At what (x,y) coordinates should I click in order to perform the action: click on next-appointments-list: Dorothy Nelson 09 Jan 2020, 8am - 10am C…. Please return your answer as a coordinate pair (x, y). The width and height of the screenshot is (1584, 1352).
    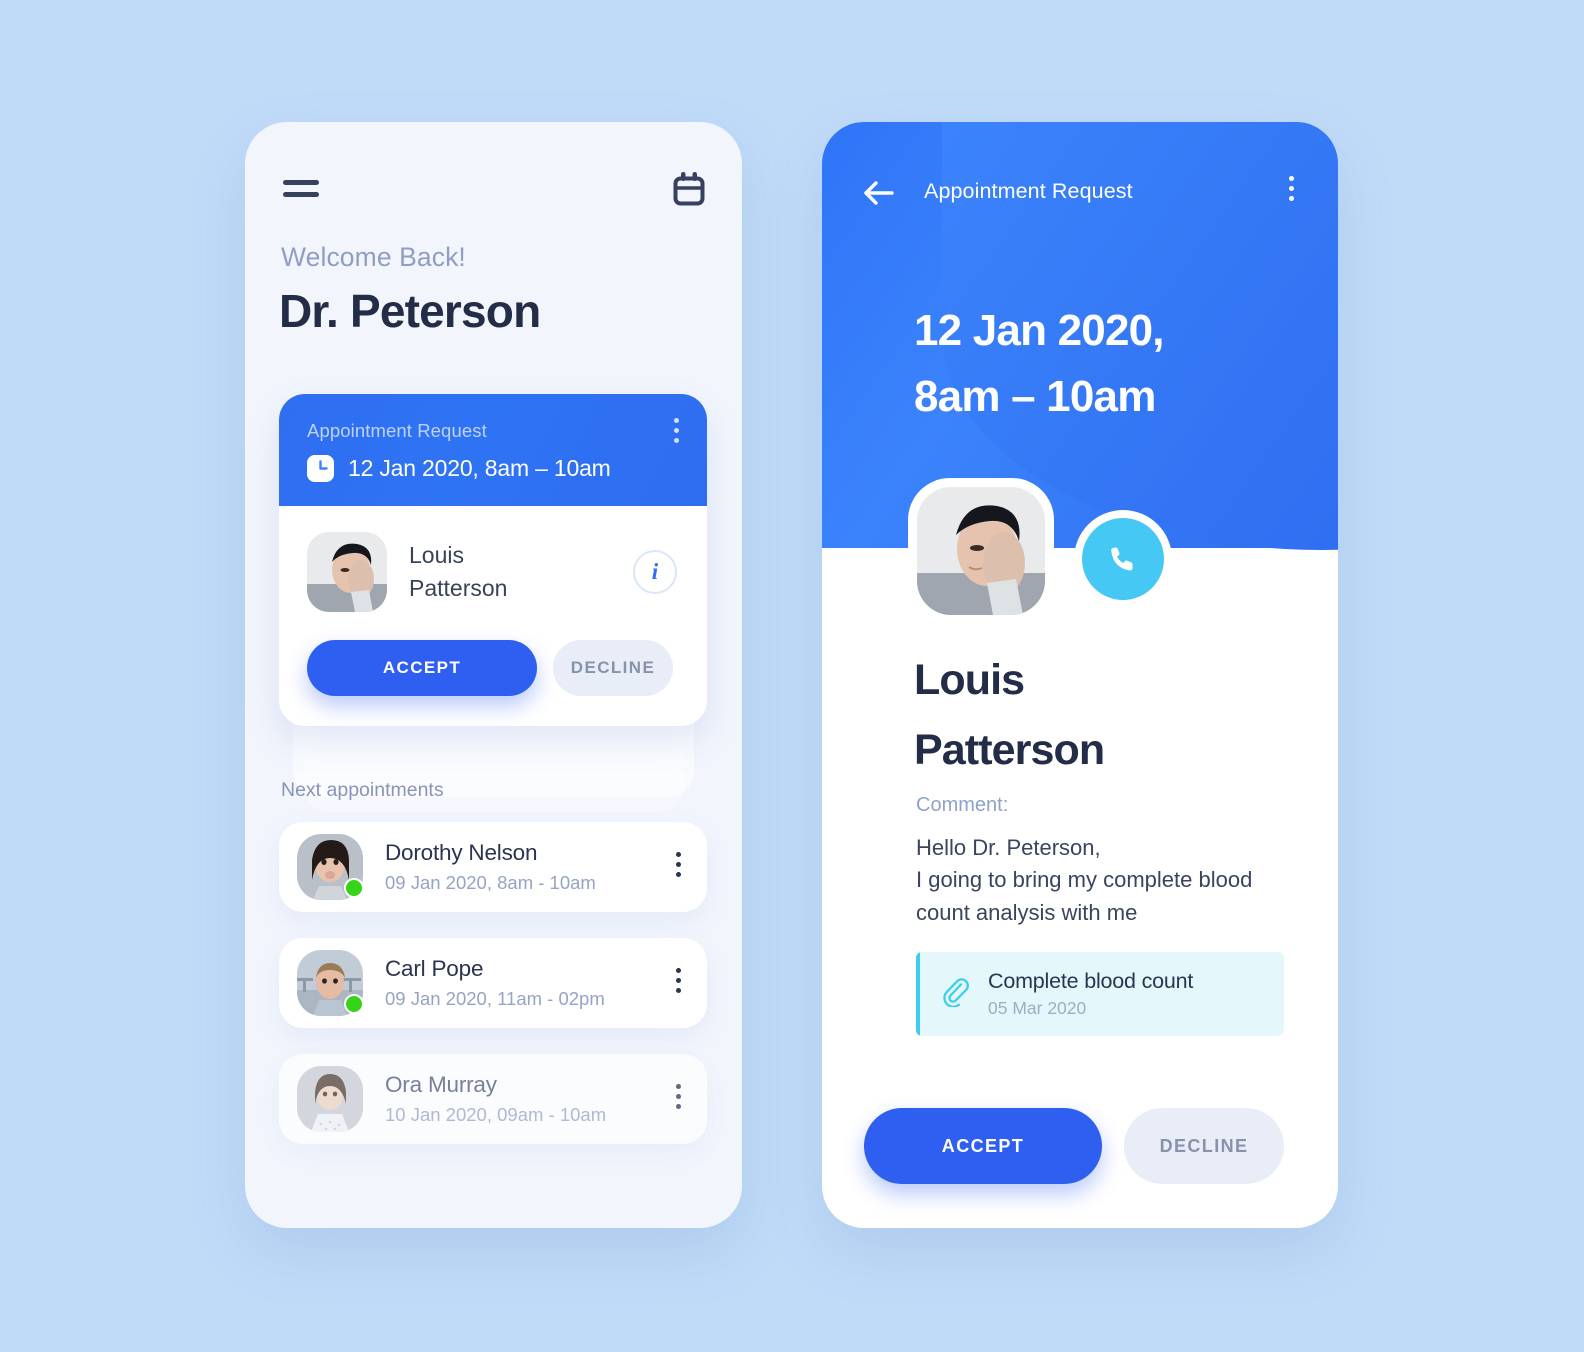
    Looking at the image, I should click on (493, 996).